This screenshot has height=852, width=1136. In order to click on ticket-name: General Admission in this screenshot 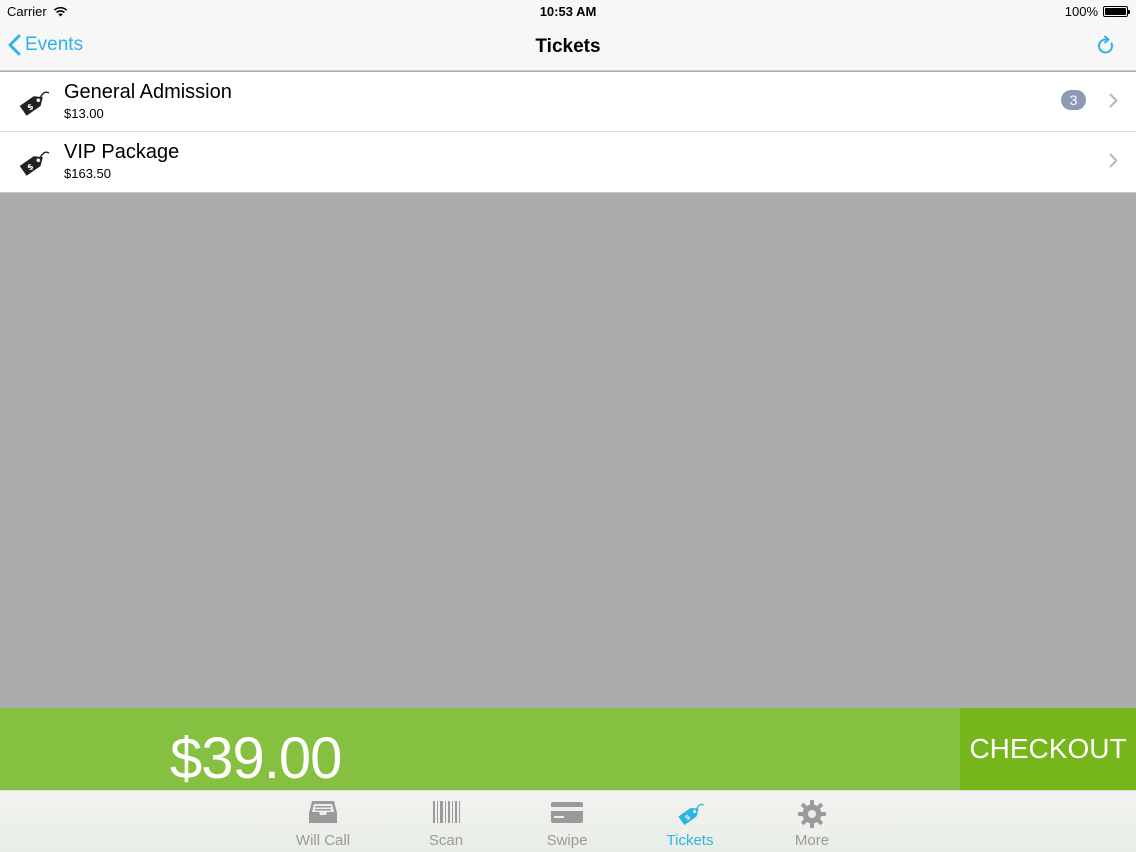, I will do `click(148, 92)`.